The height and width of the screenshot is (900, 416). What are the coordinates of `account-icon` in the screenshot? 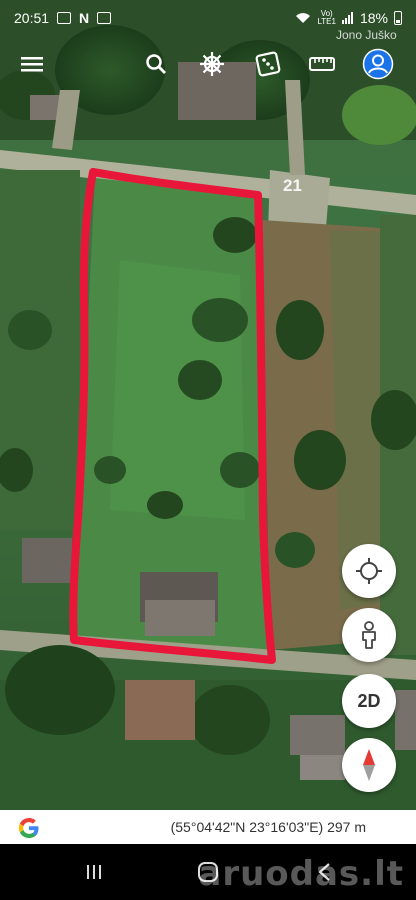 It's located at (378, 64).